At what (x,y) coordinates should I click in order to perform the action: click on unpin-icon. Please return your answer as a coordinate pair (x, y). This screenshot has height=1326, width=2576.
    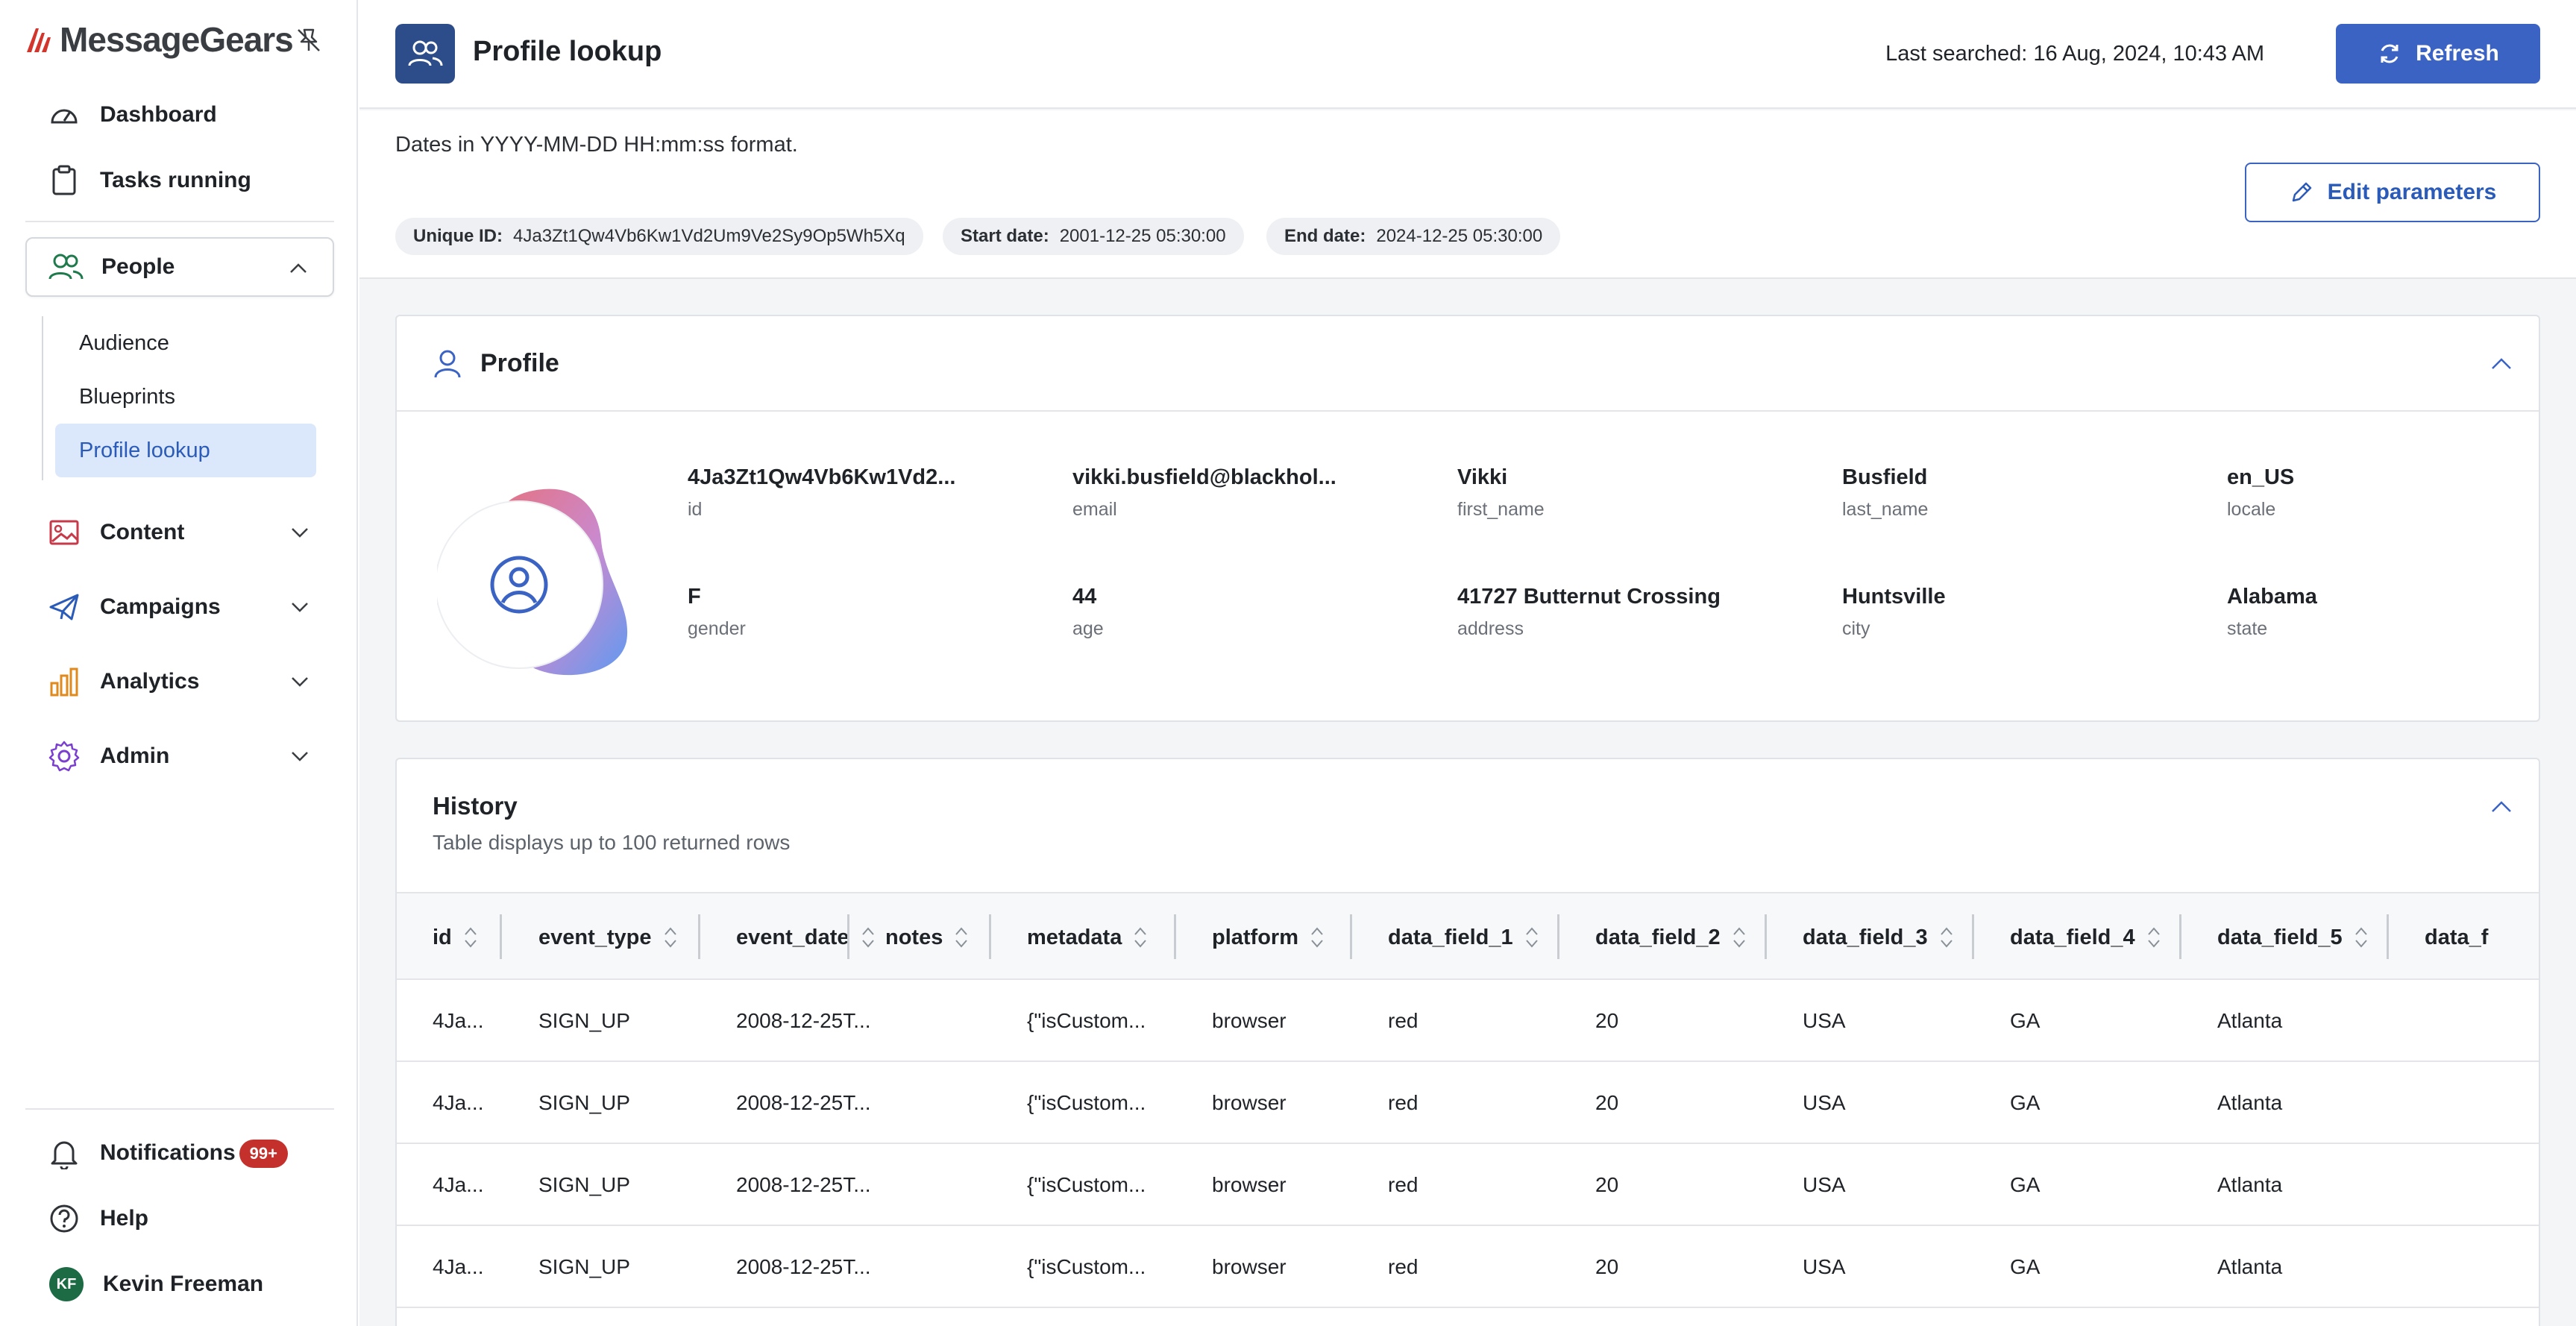
    Looking at the image, I should click on (309, 40).